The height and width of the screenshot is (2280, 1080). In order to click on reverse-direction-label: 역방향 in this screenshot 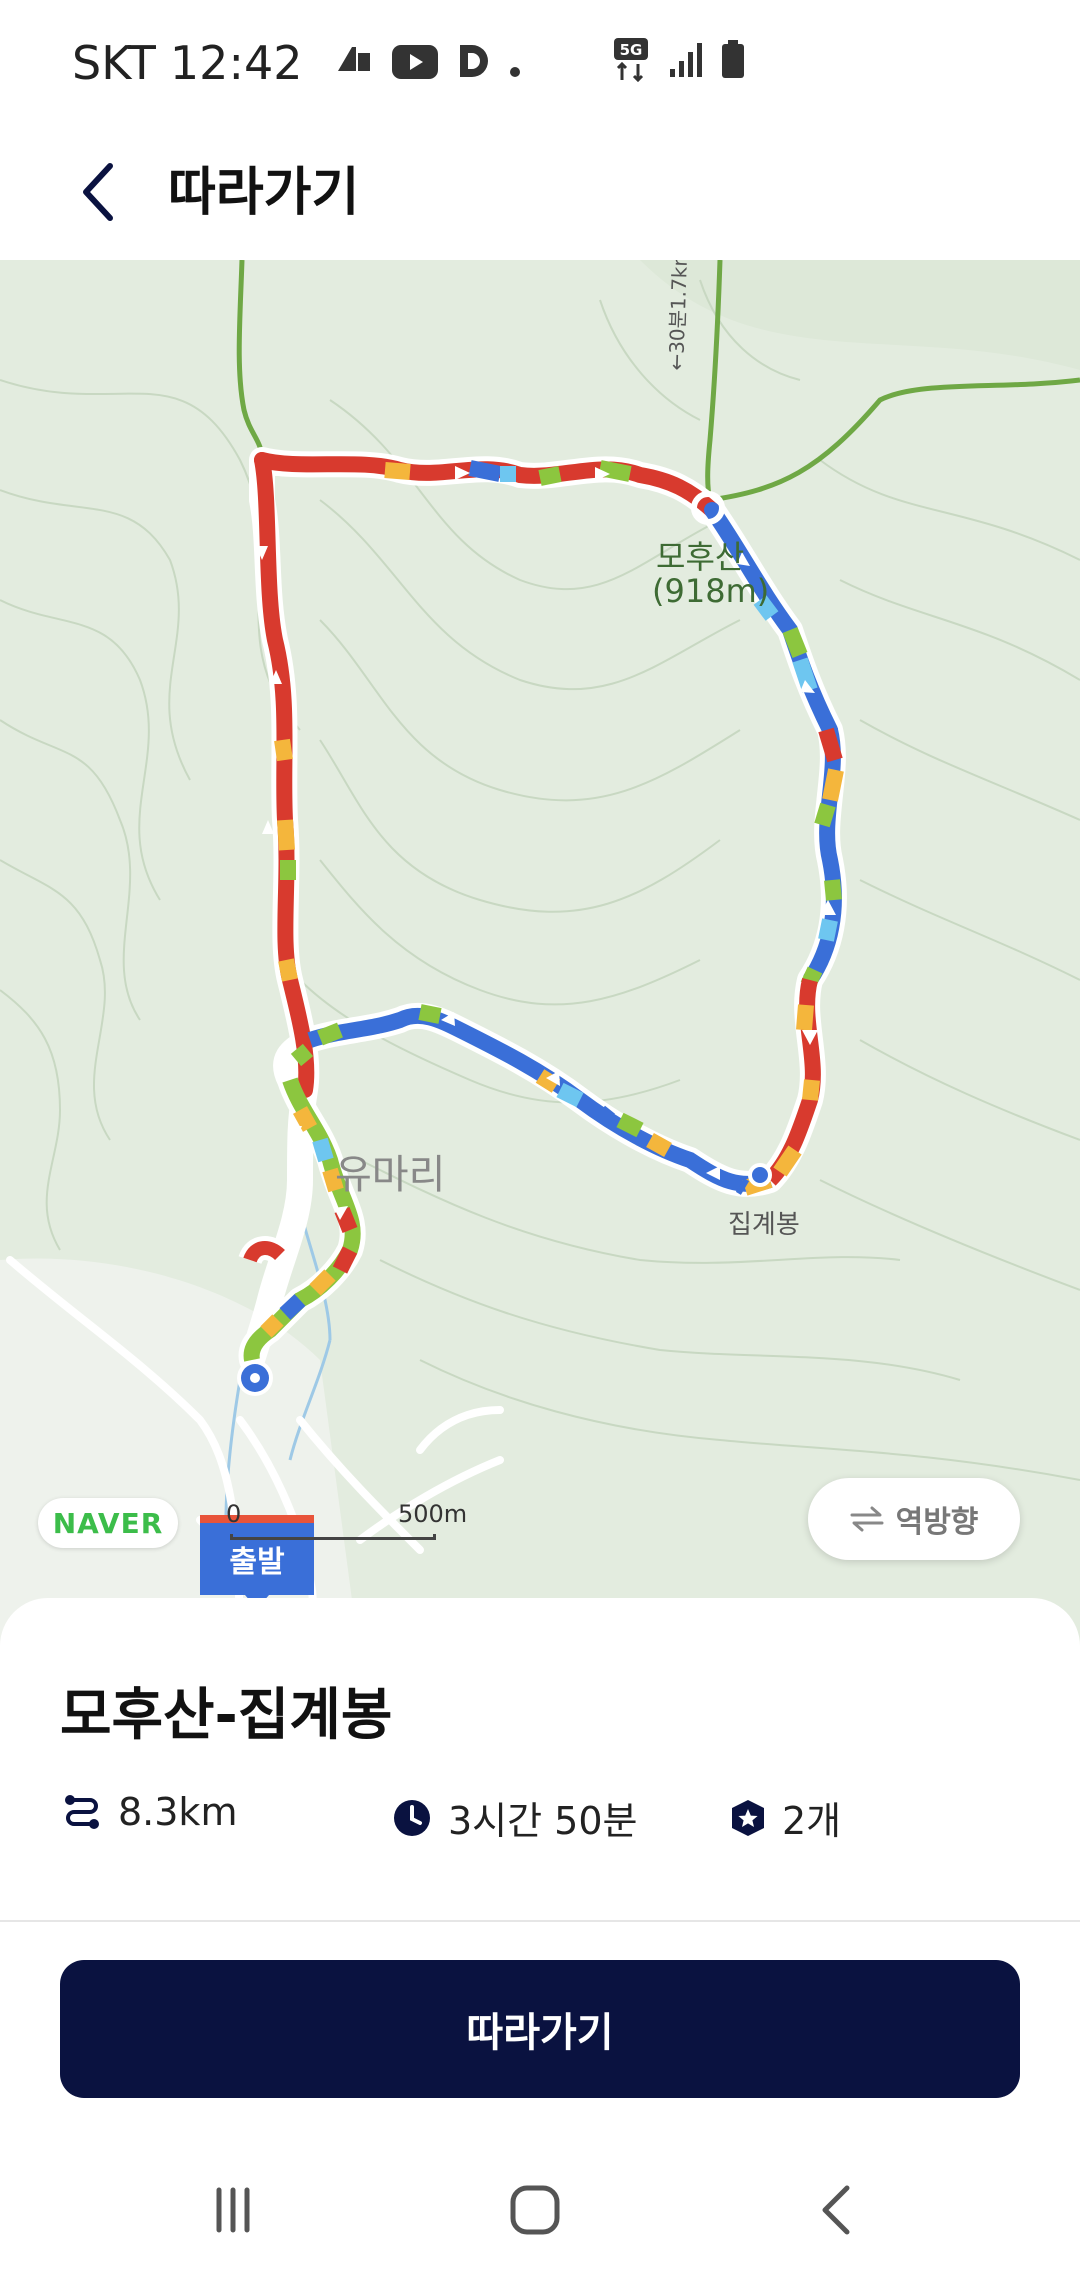, I will do `click(937, 1522)`.